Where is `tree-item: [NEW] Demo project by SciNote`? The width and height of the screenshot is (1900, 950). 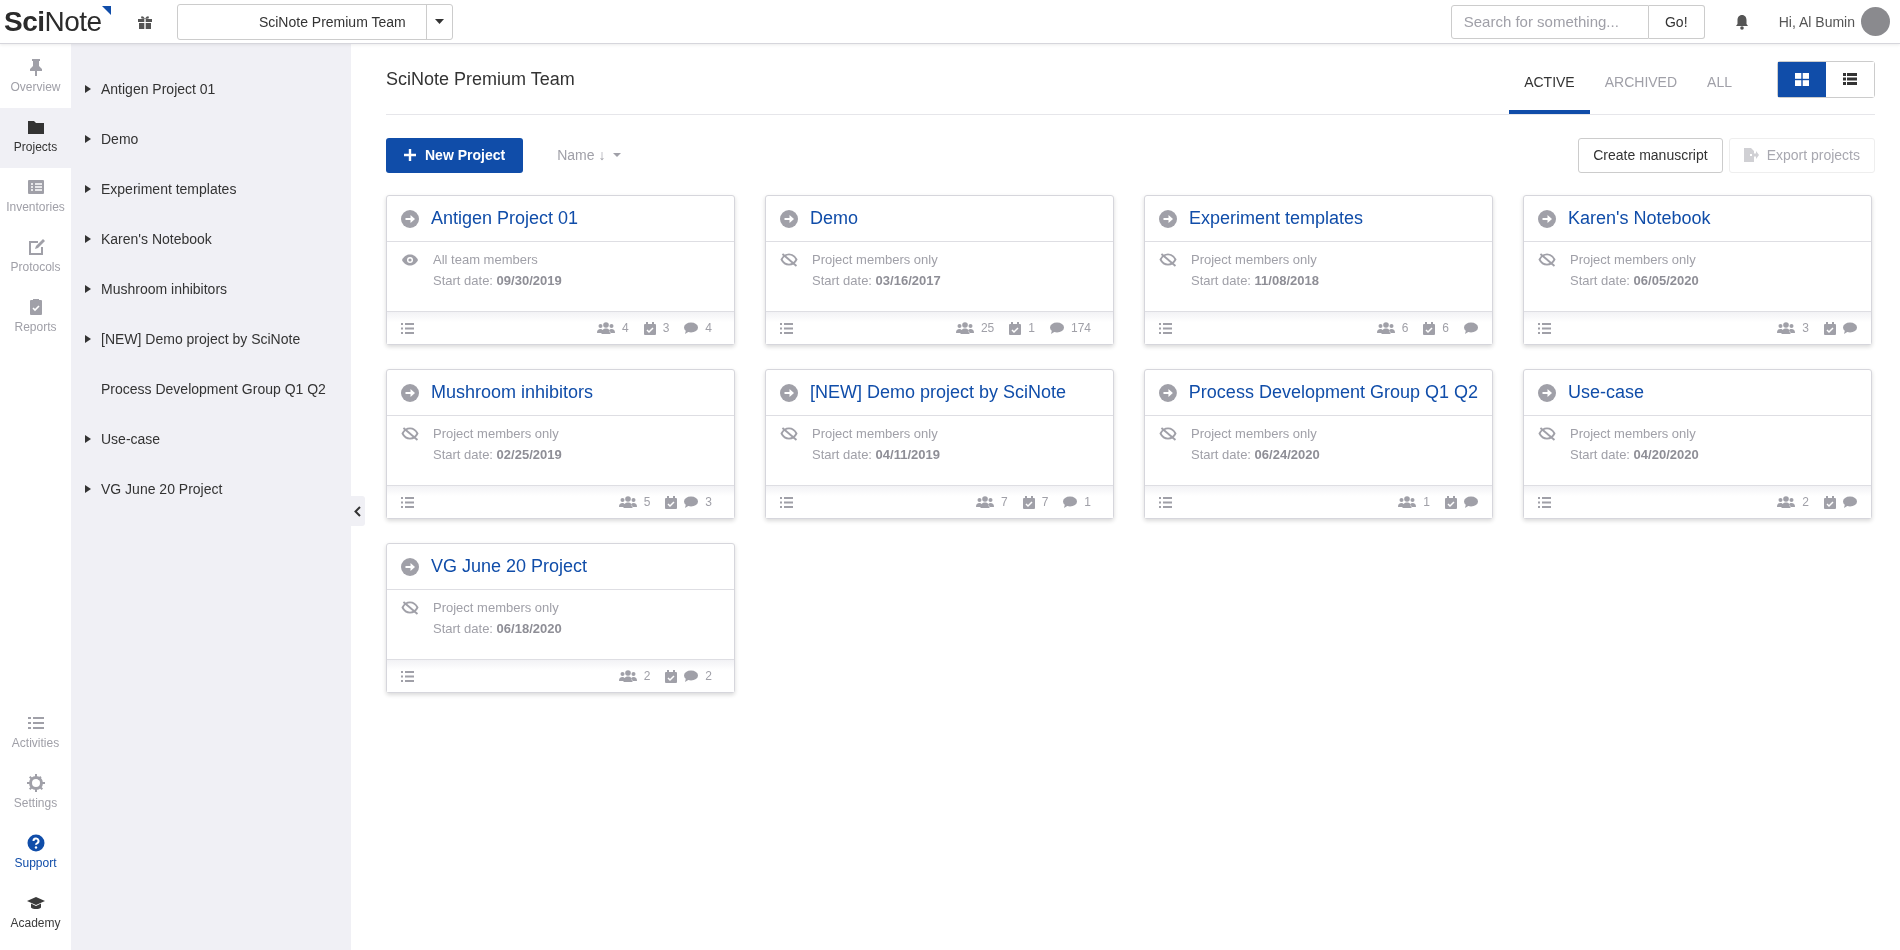 tree-item: [NEW] Demo project by SciNote is located at coordinates (201, 339).